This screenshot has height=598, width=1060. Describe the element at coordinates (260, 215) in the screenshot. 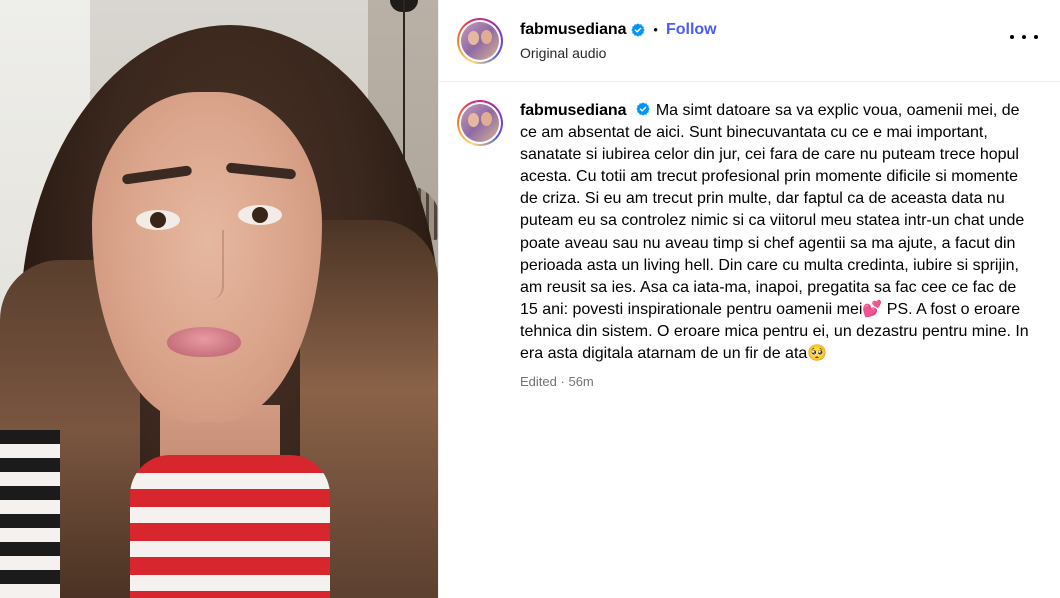

I see `right-eye` at that location.